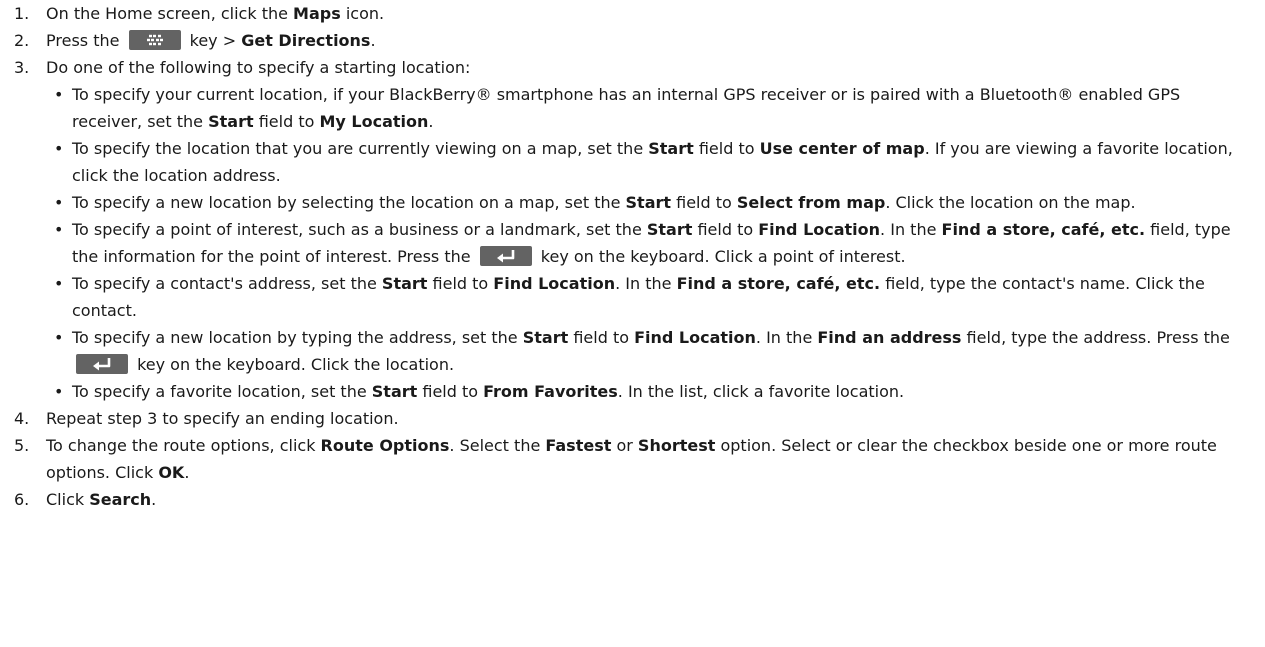 This screenshot has width=1265, height=647. What do you see at coordinates (222, 391) in the screenshot?
I see `text-run: To specify a favorite location, set the` at bounding box center [222, 391].